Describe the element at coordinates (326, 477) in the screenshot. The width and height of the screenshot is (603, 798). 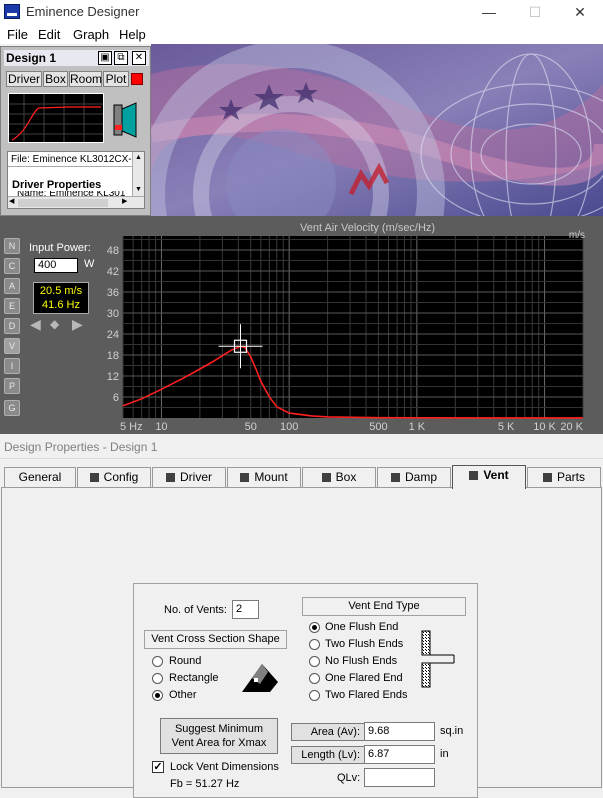
I see `box-icon` at that location.